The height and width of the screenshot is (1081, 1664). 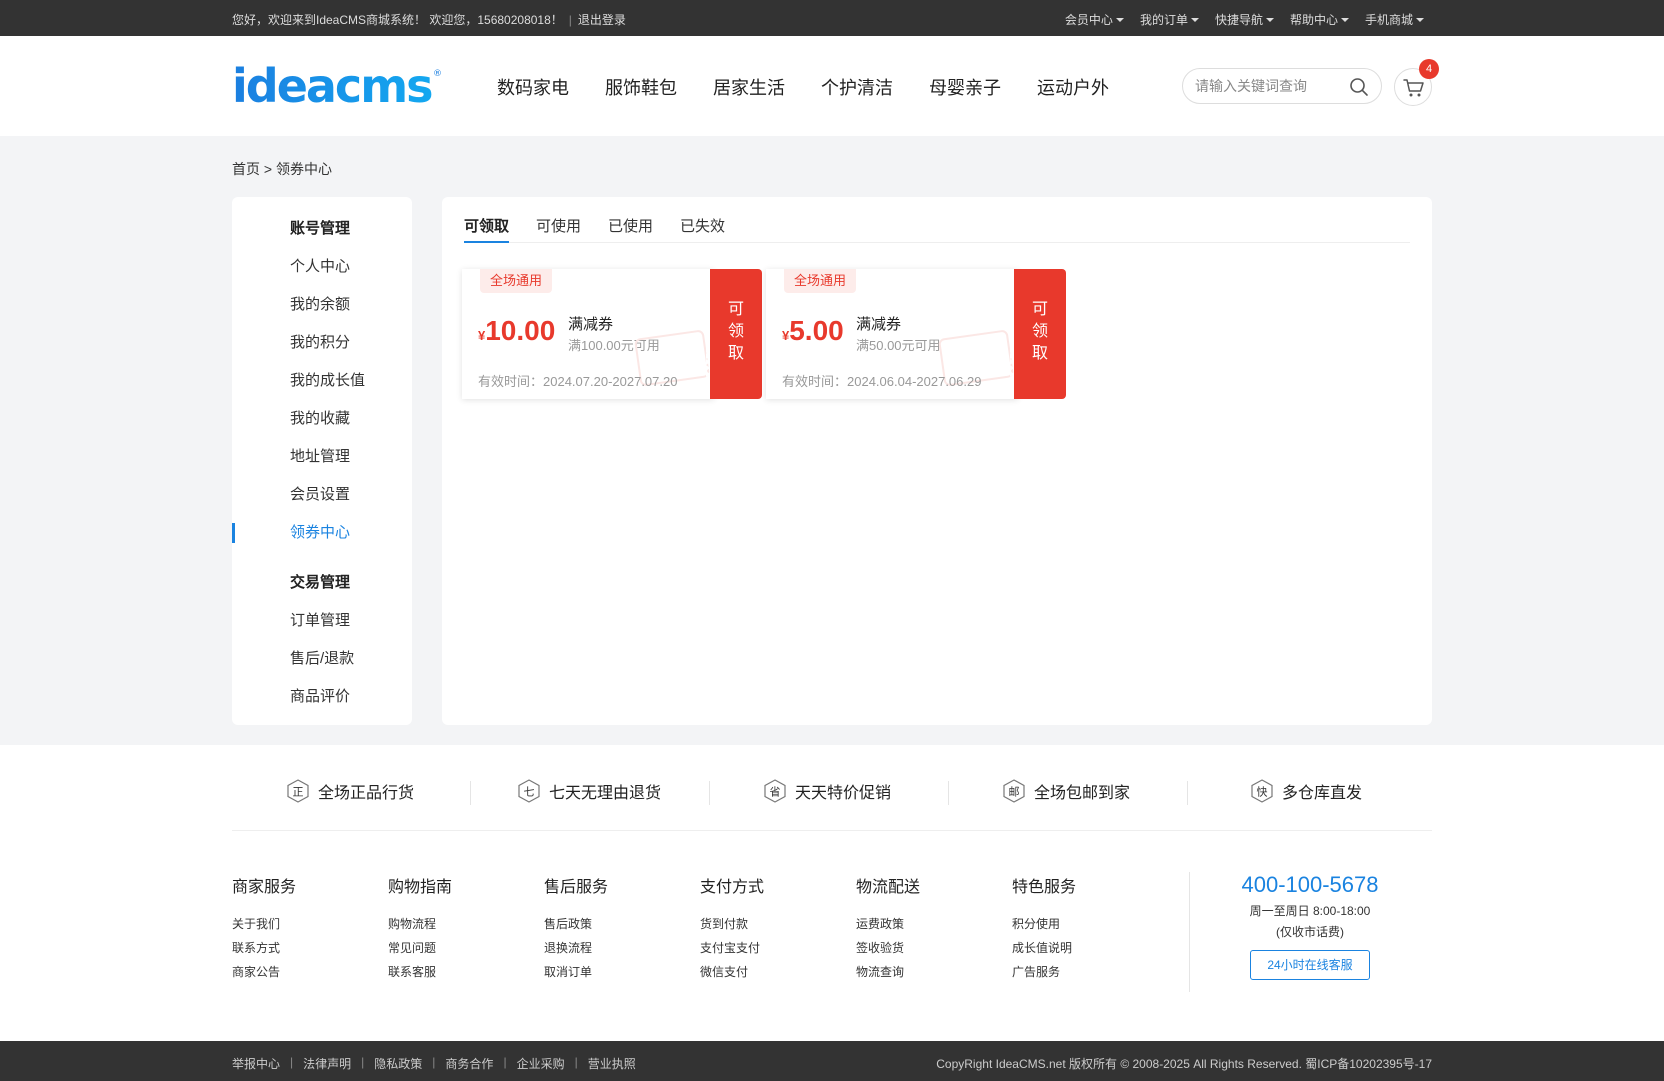 What do you see at coordinates (576, 927) in the screenshot?
I see `footer-link: 售后政策` at bounding box center [576, 927].